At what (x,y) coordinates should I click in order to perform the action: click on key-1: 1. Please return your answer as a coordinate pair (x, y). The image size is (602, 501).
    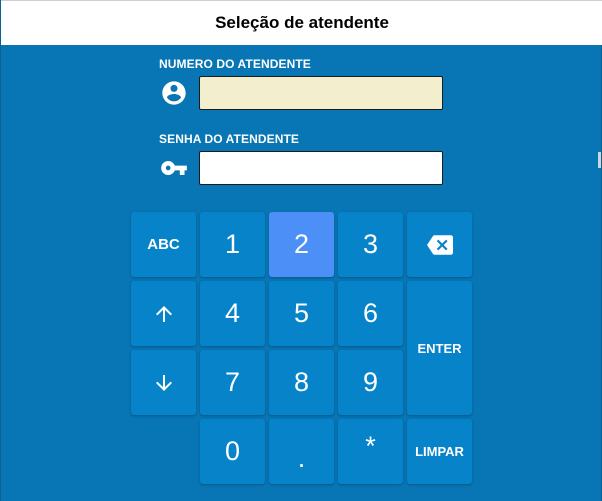
    Looking at the image, I should click on (232, 244).